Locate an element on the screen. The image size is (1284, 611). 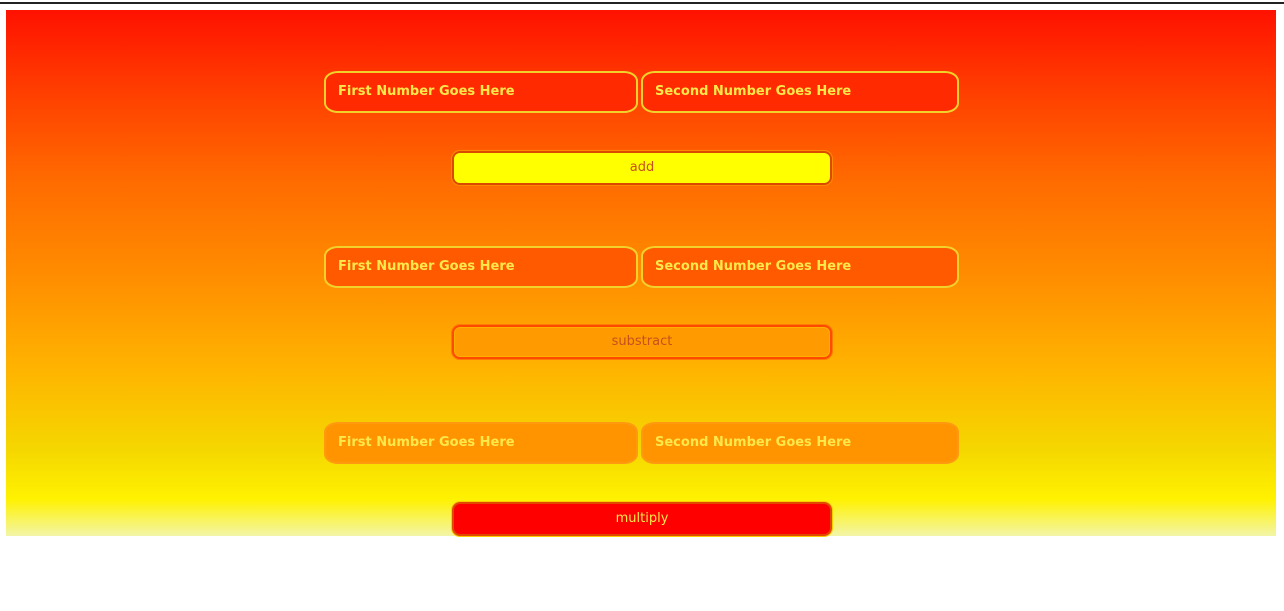
subtract-button: substract is located at coordinates (642, 342).